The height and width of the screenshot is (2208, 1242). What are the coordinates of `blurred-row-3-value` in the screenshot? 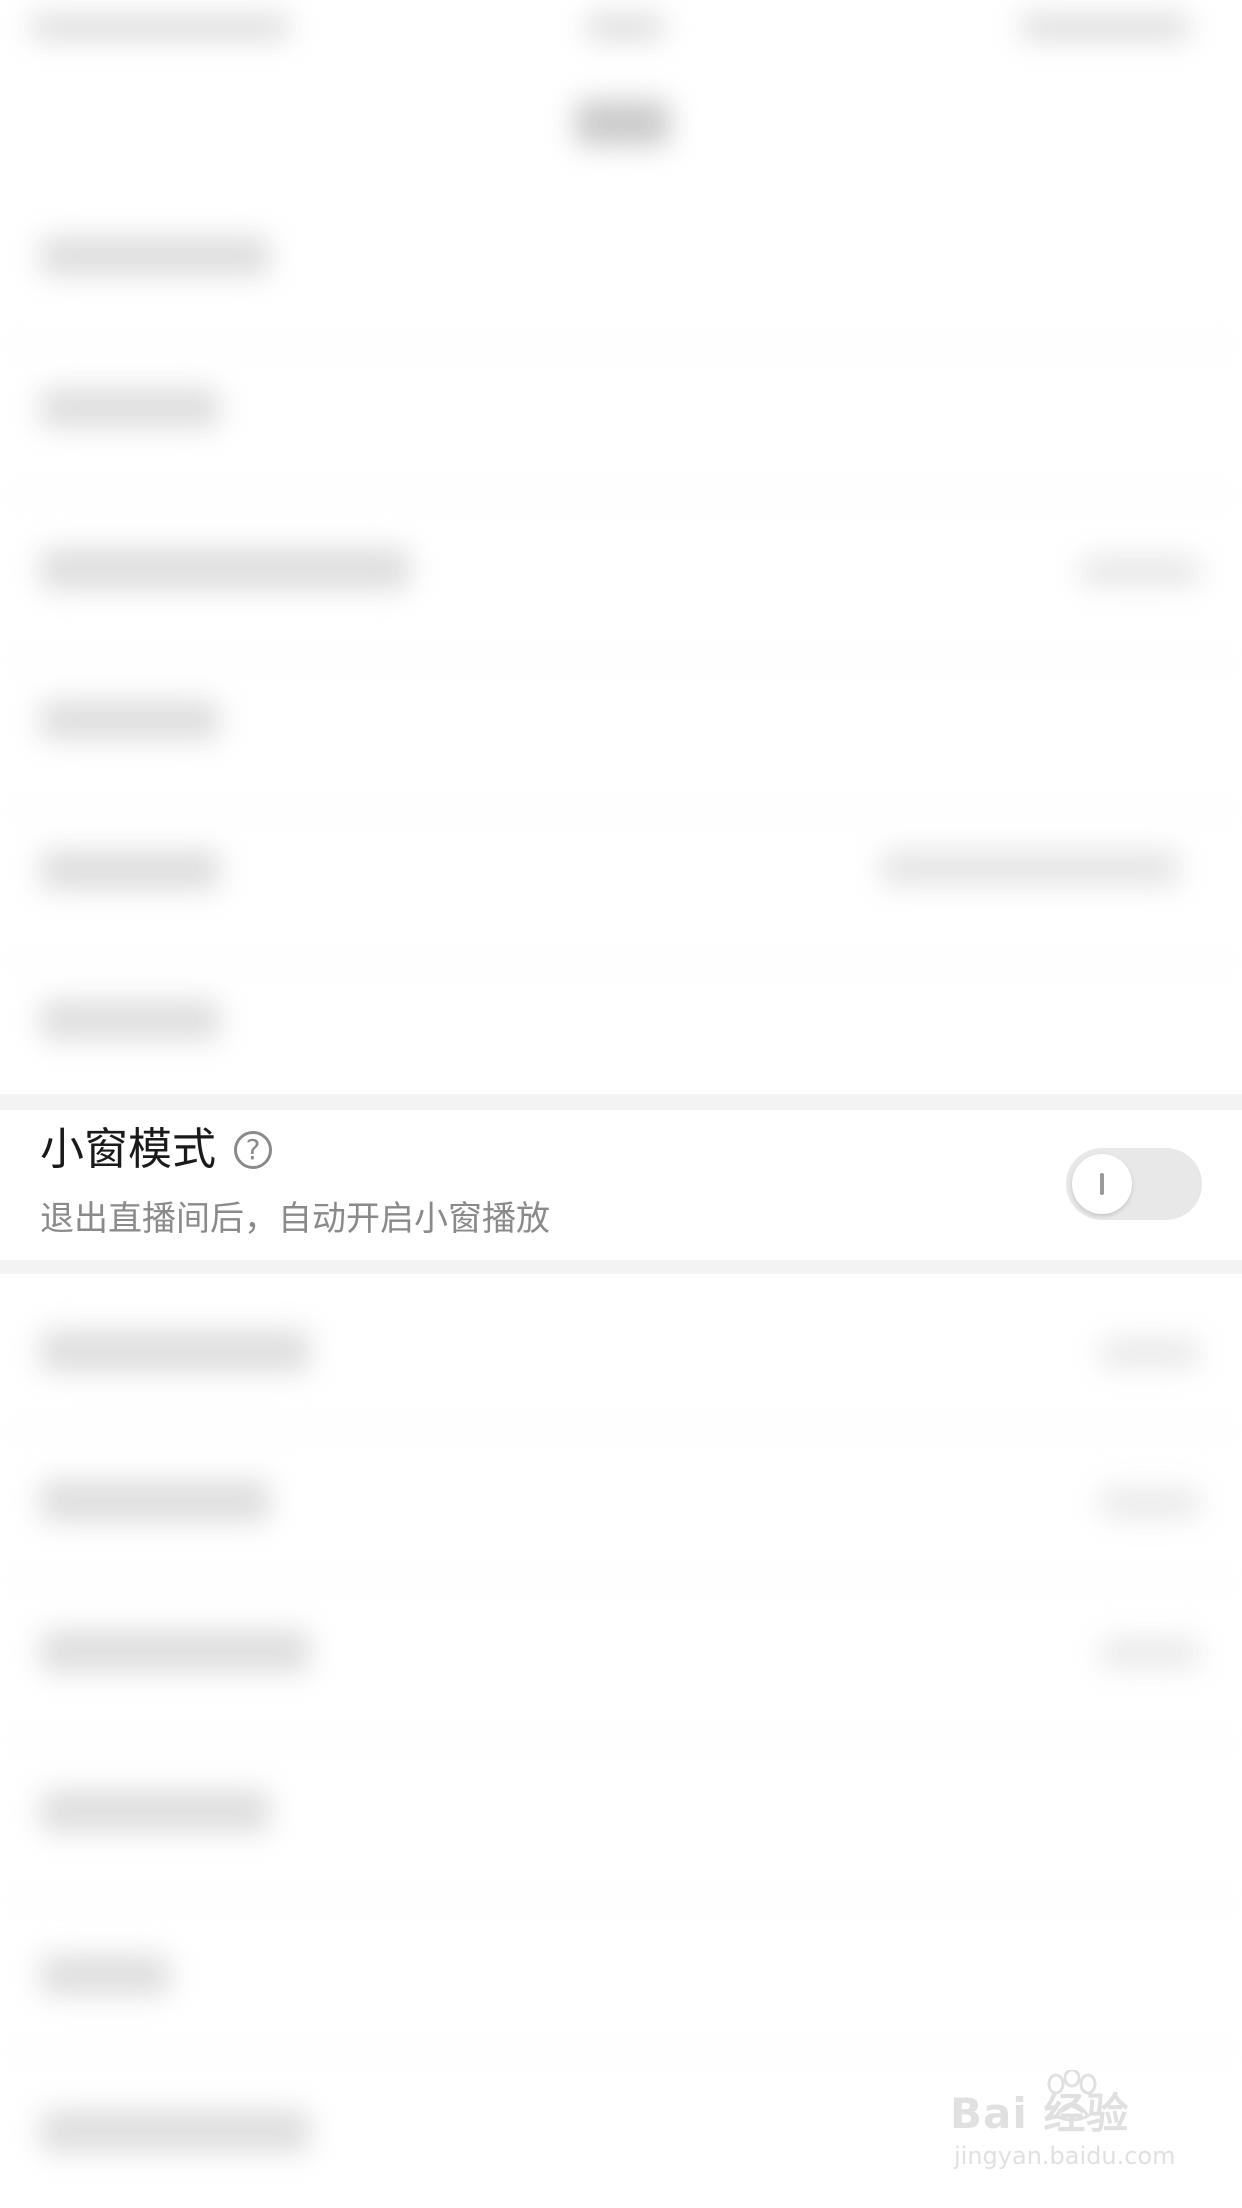 It's located at (1140, 571).